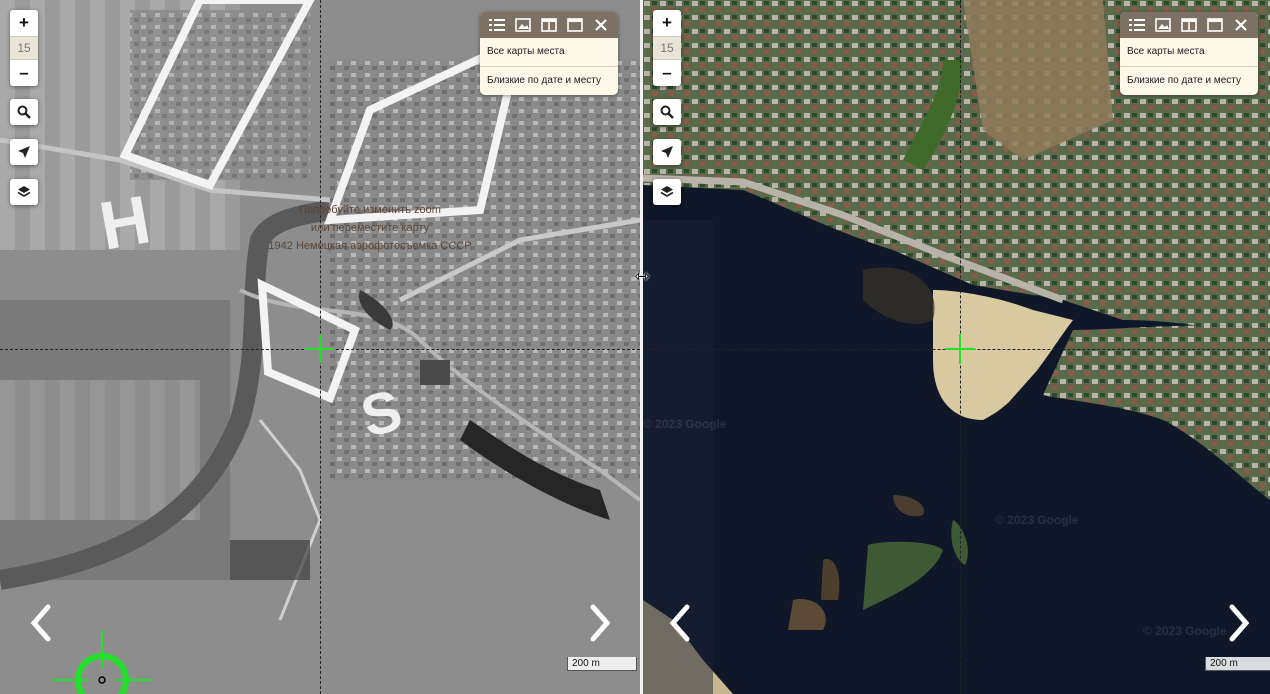 The width and height of the screenshot is (1270, 694). What do you see at coordinates (370, 210) in the screenshot?
I see `hint-line: Попробуйте изменить zoom` at bounding box center [370, 210].